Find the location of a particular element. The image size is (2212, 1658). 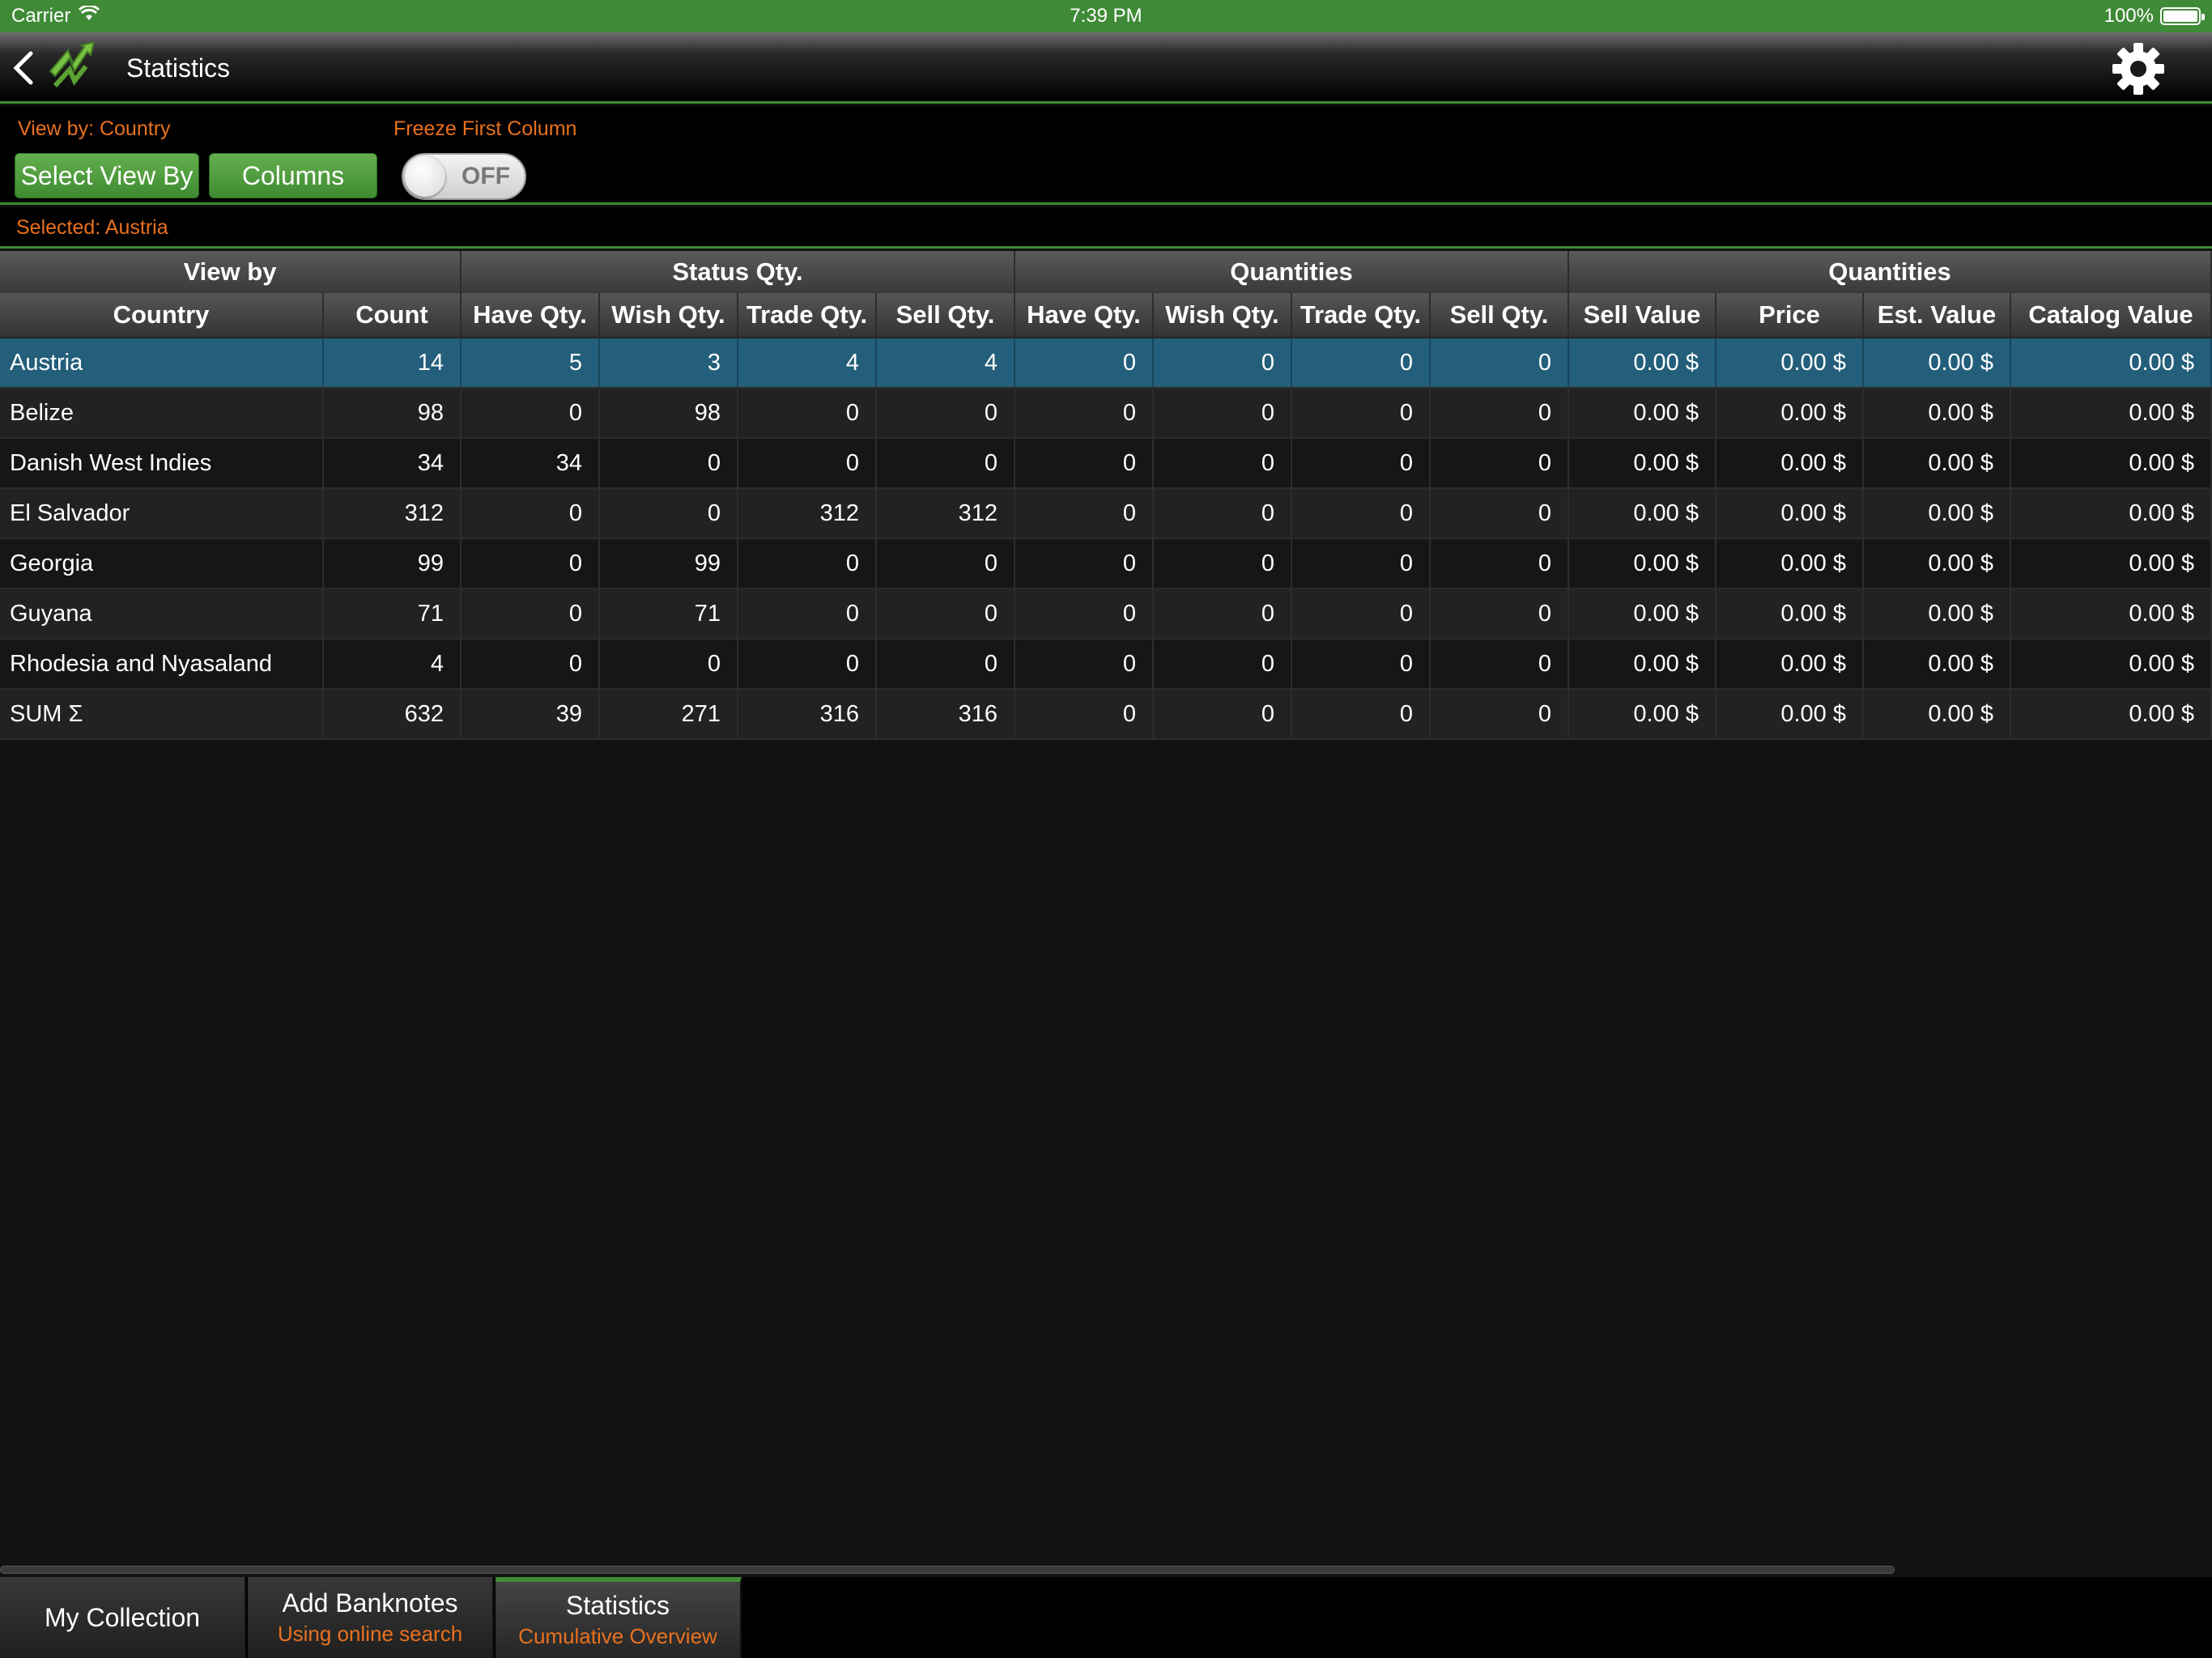

column-header-qty-have: Have Qty. is located at coordinates (1085, 315).